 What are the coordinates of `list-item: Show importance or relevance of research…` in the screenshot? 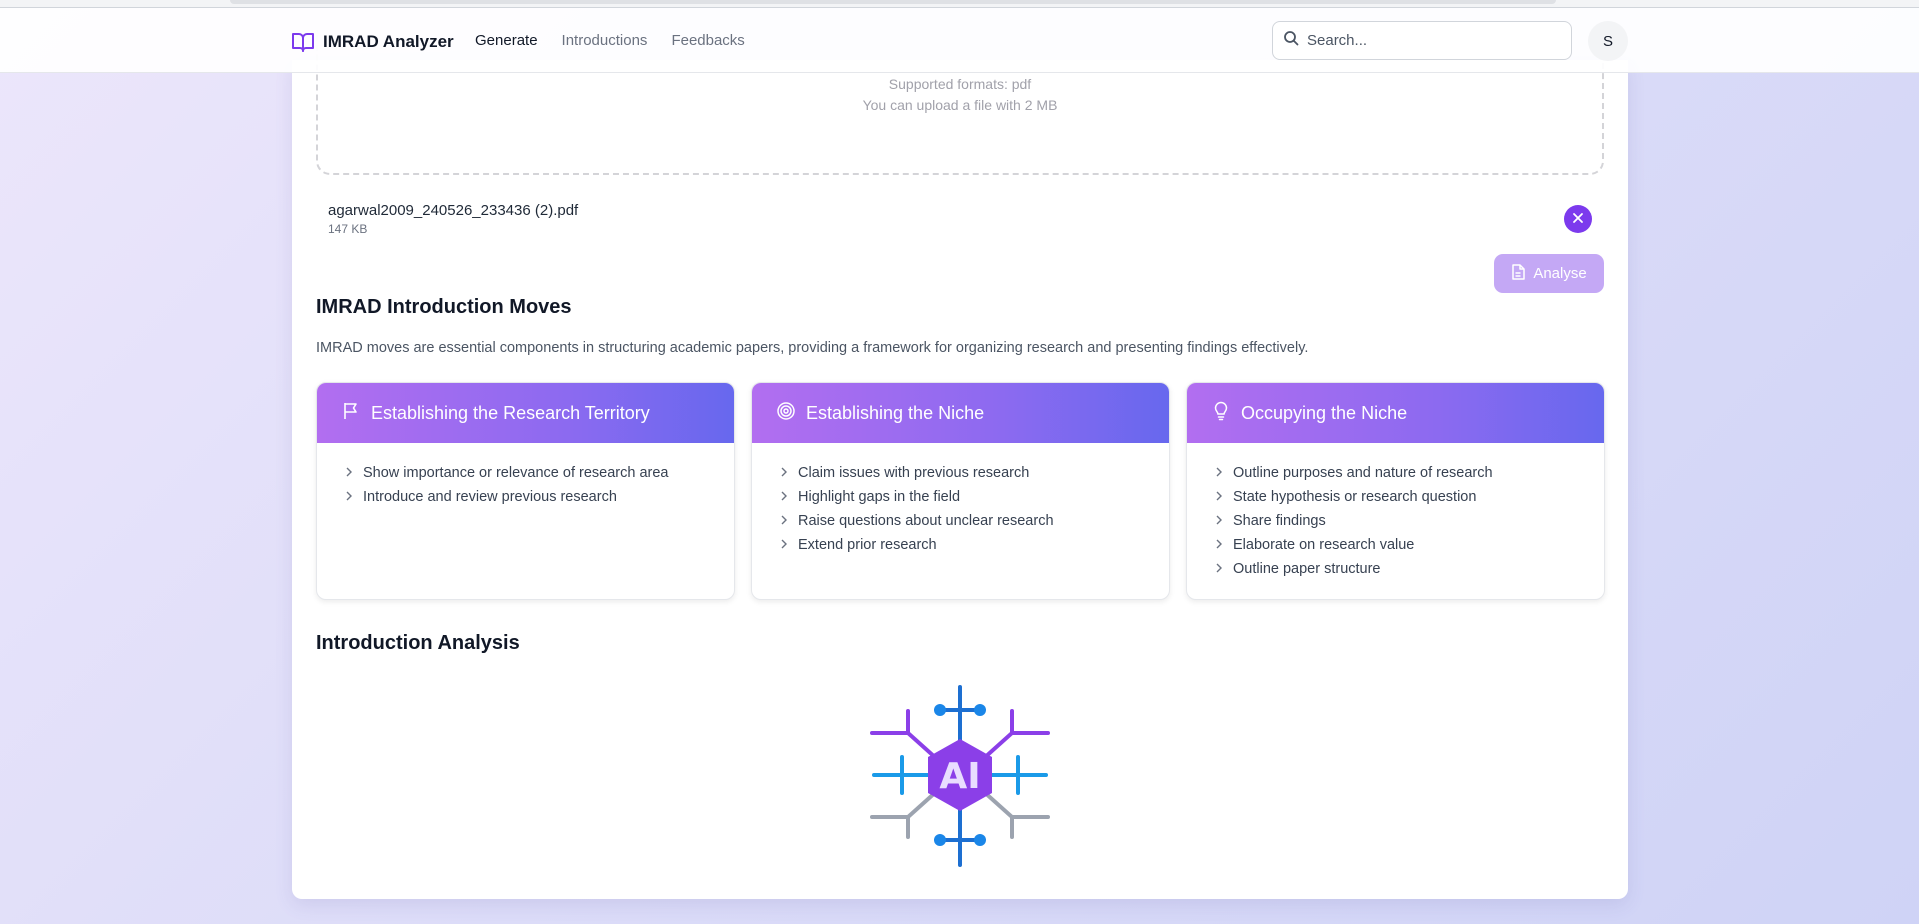 It's located at (539, 473).